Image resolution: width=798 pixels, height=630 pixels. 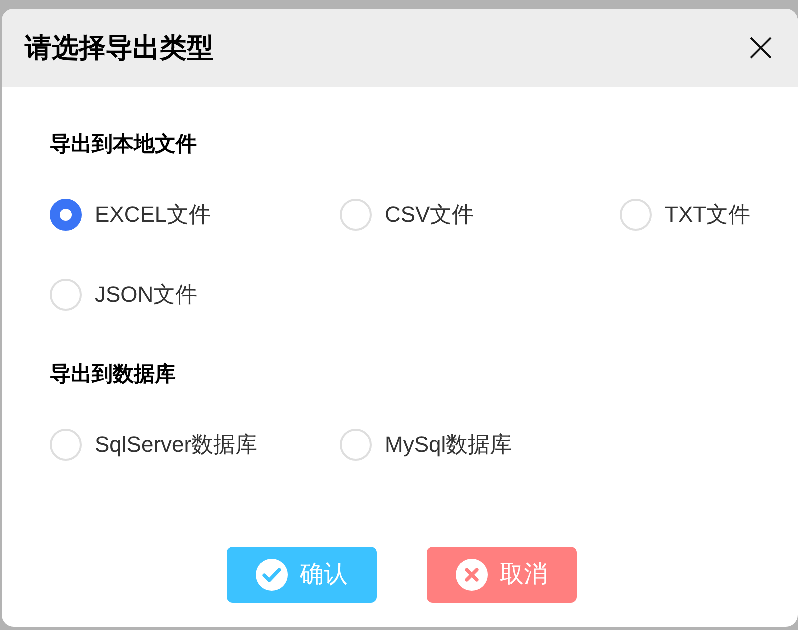 I want to click on option-label: TXT文件, so click(x=708, y=215).